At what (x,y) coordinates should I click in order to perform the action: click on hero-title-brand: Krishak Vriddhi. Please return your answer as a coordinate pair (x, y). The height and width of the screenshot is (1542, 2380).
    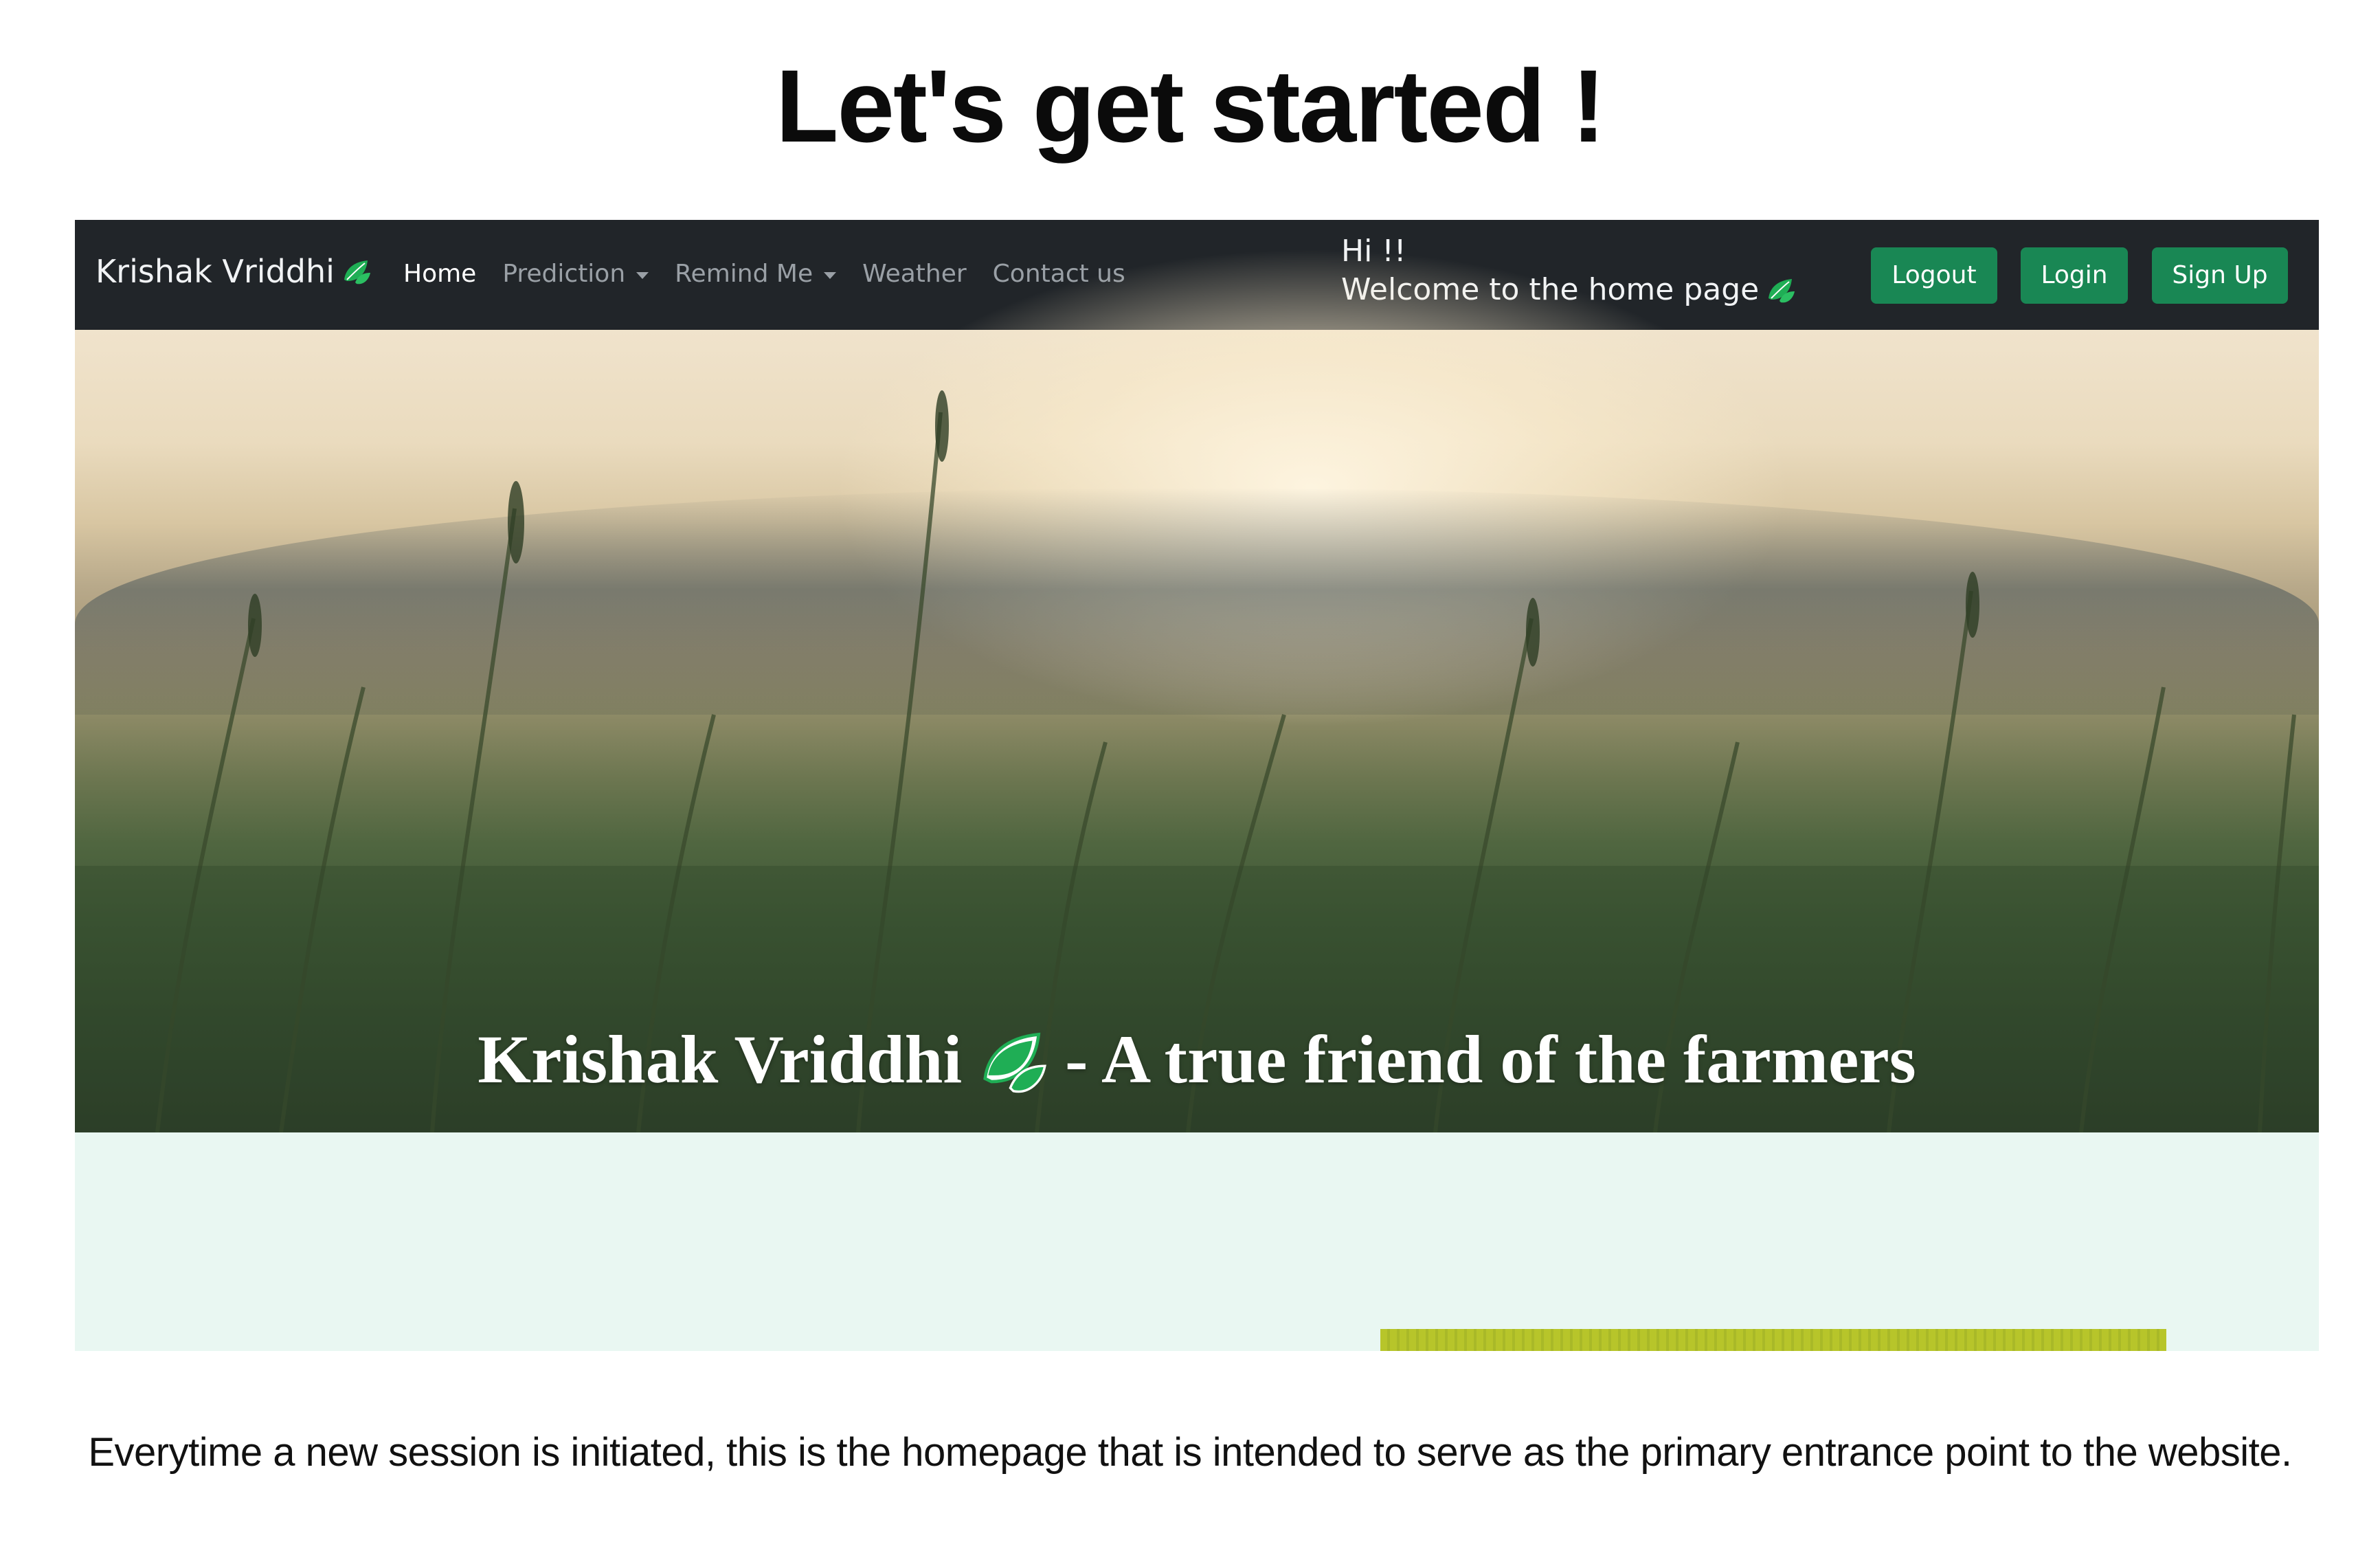
    Looking at the image, I should click on (720, 1059).